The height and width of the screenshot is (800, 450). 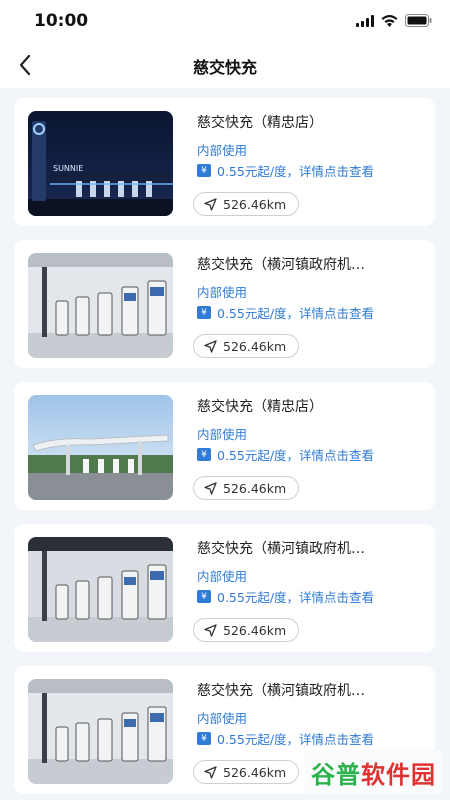 I want to click on station-photo: SUNNIE, so click(x=100, y=163).